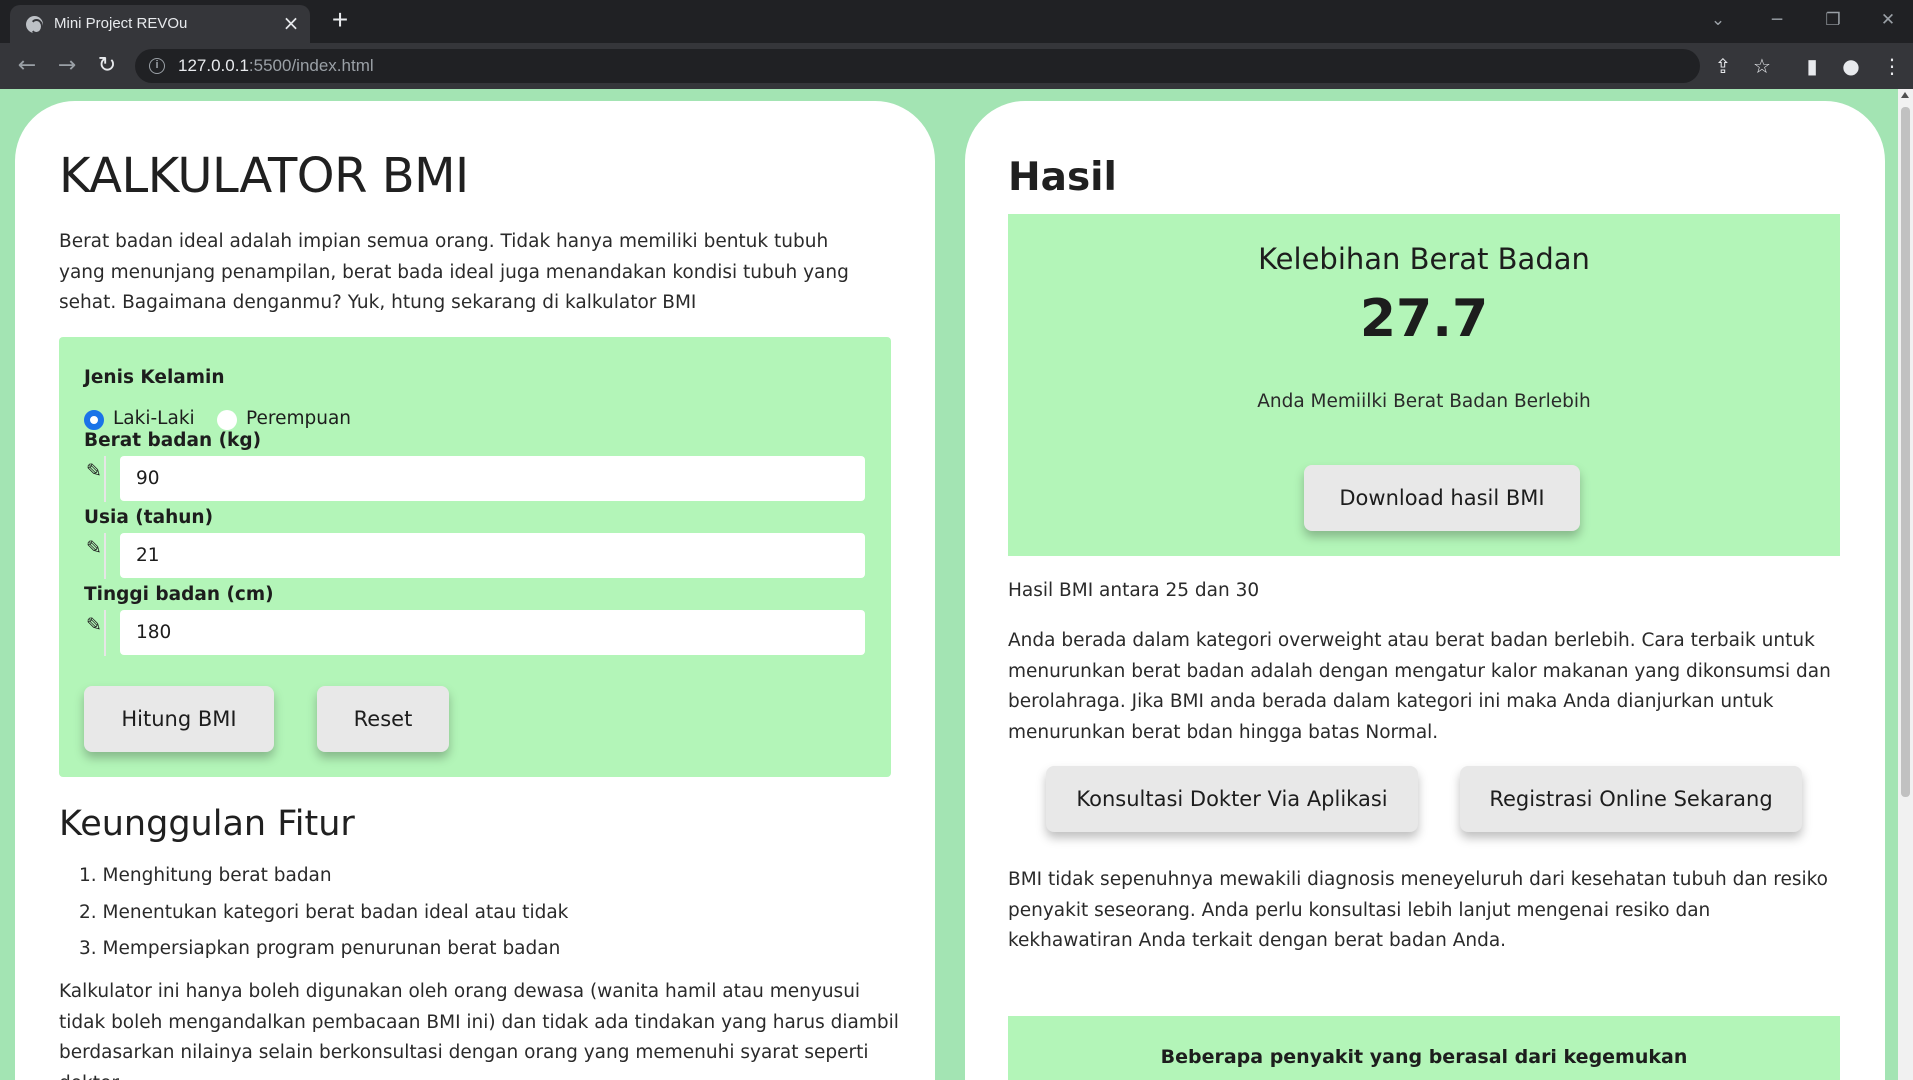  What do you see at coordinates (1424, 259) in the screenshot?
I see `bmi-category: Kelebihan Berat Badan` at bounding box center [1424, 259].